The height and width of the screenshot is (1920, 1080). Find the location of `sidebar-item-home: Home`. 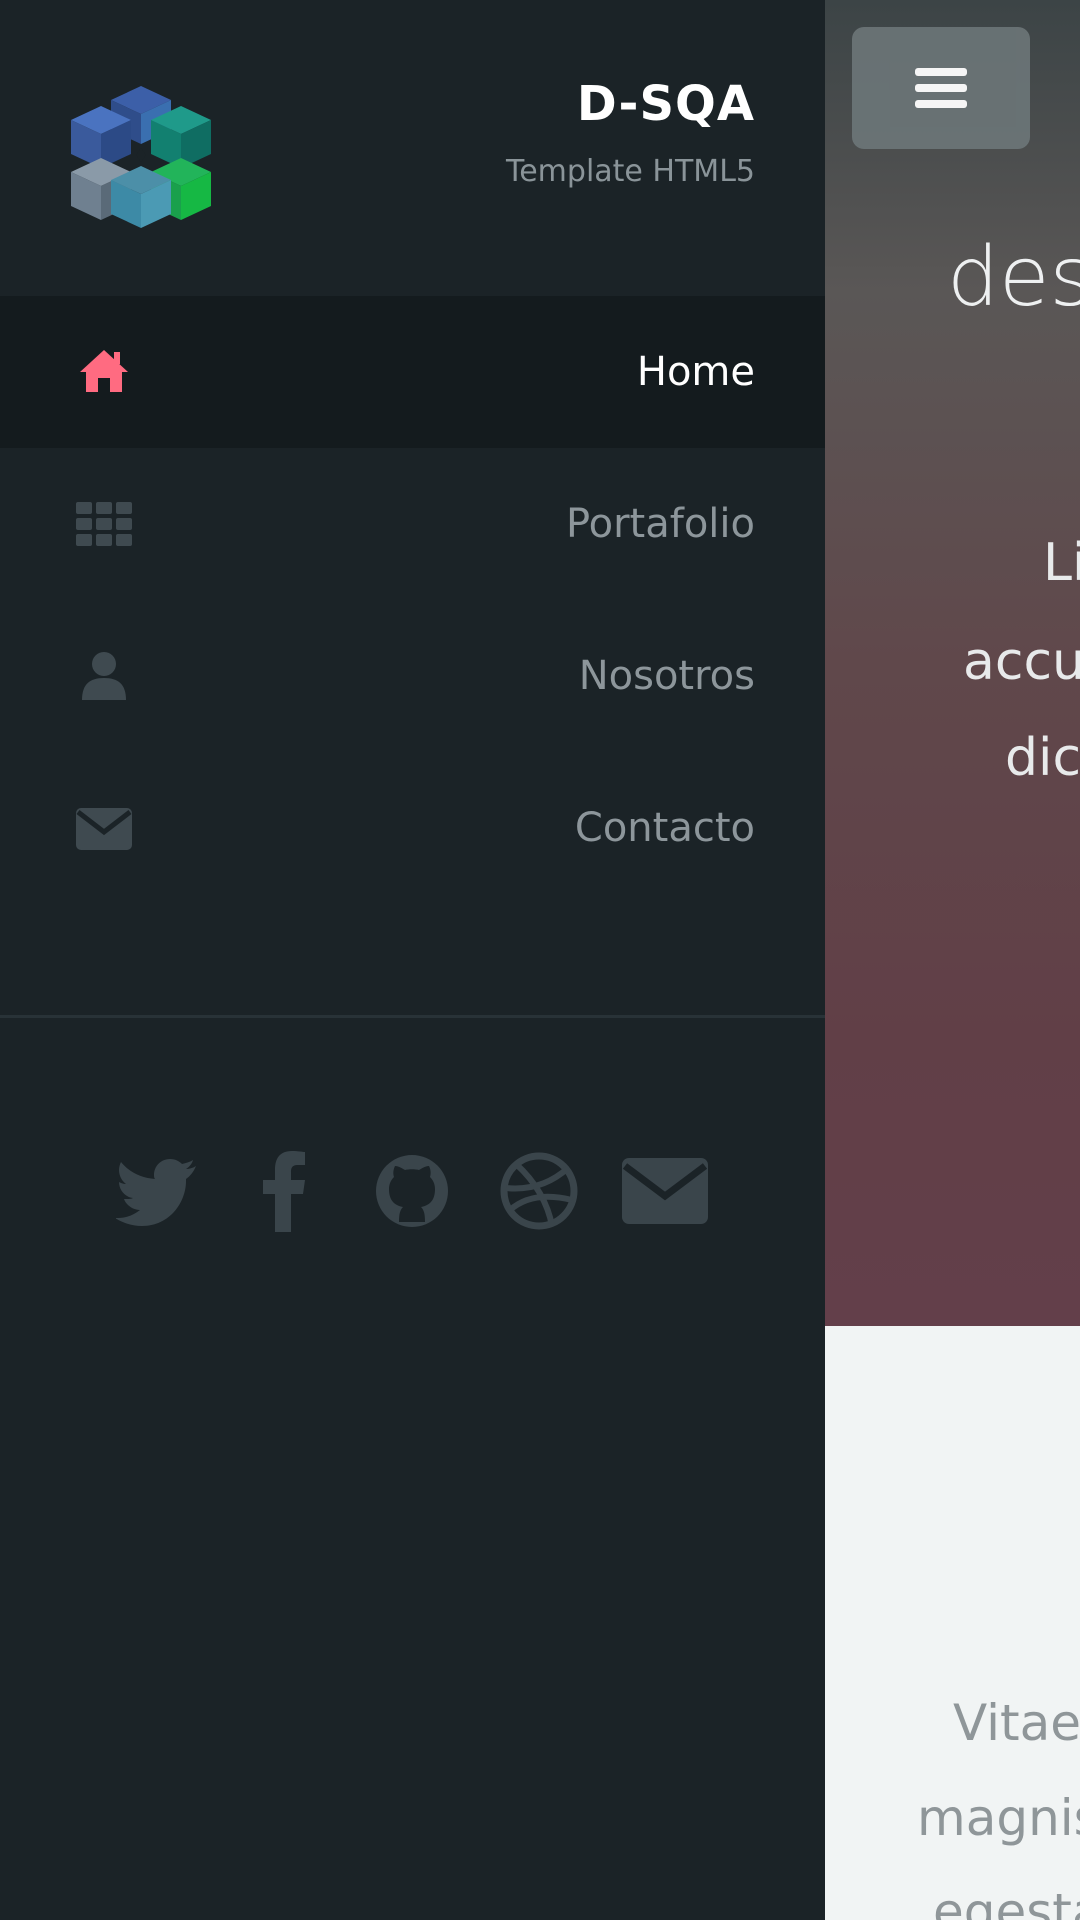

sidebar-item-home: Home is located at coordinates (412, 372).